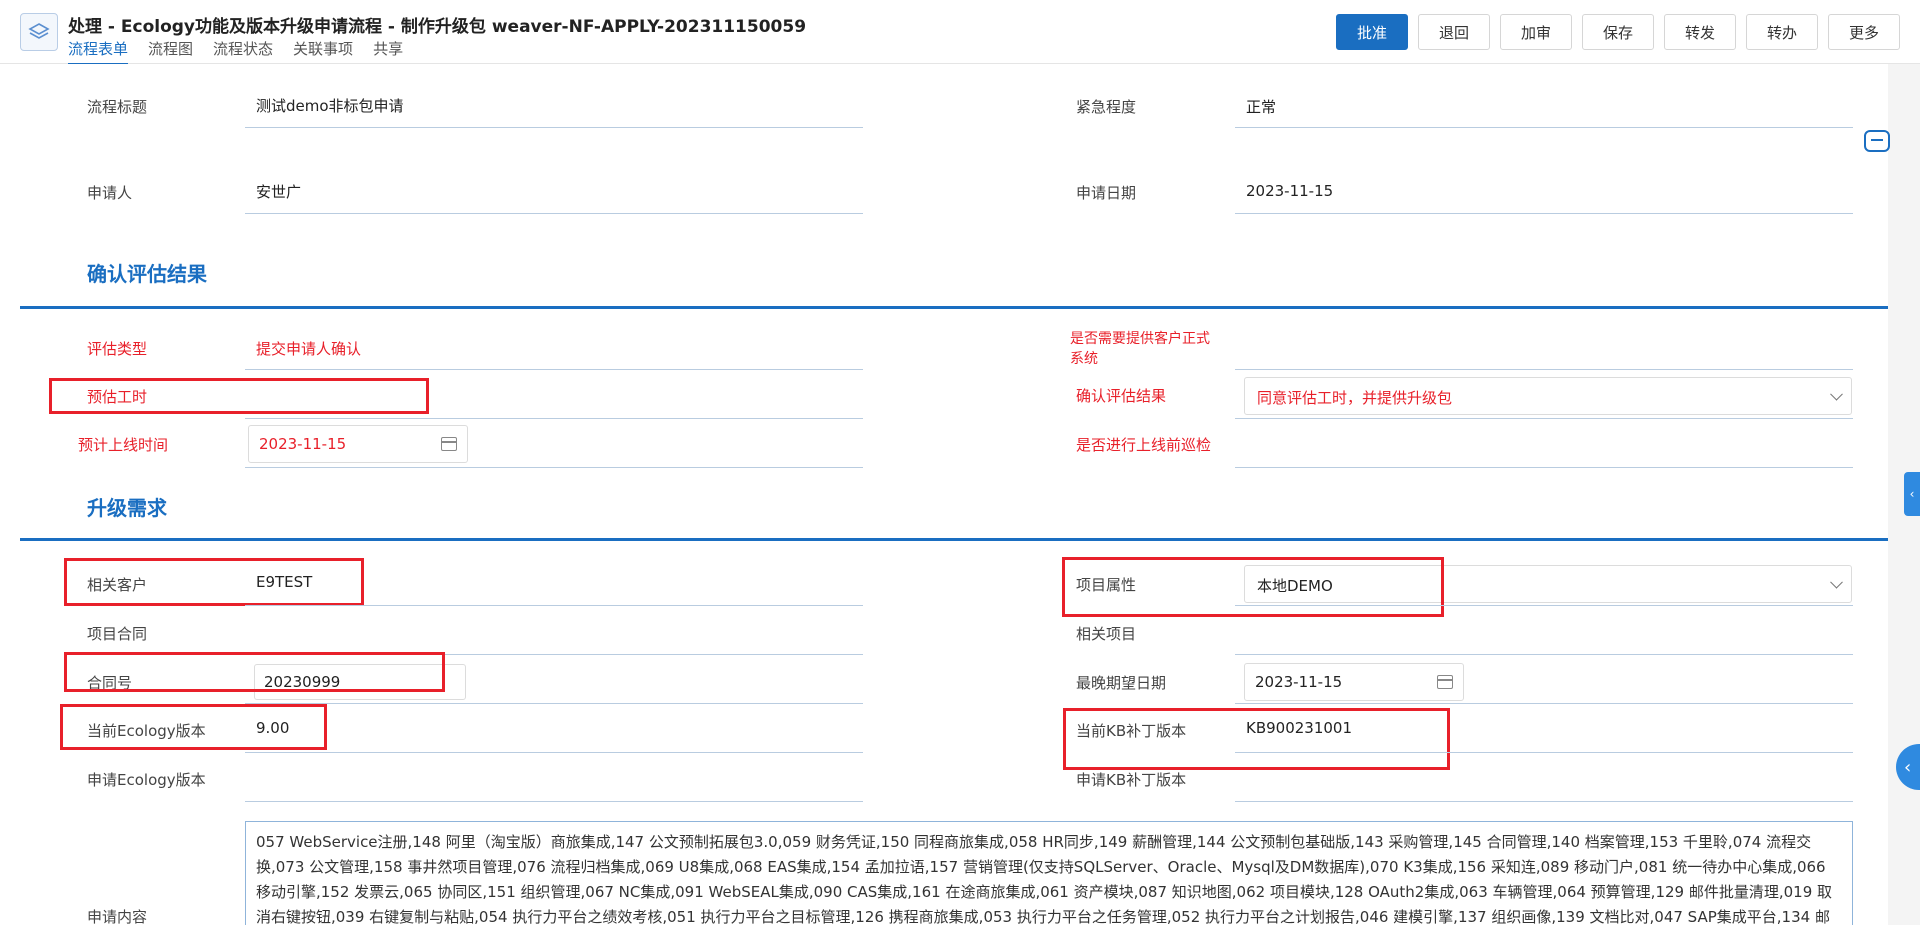 The width and height of the screenshot is (1920, 925). I want to click on confirm-result-label: 确认评估结果, so click(1121, 396).